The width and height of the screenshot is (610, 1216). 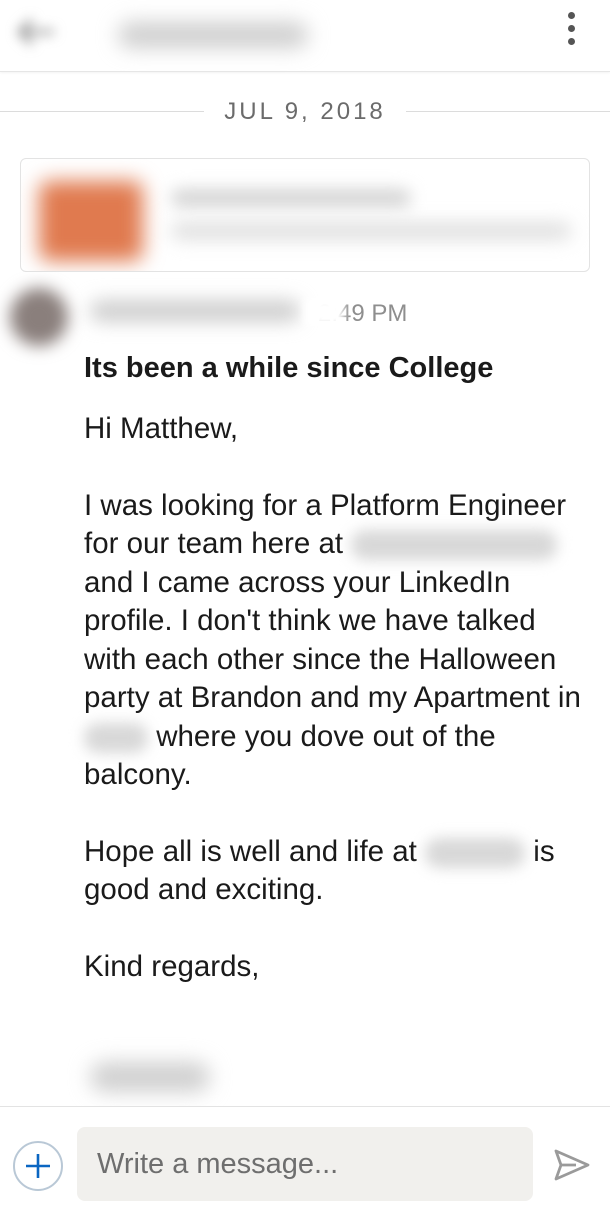 What do you see at coordinates (571, 28) in the screenshot?
I see `more-vert-icon` at bounding box center [571, 28].